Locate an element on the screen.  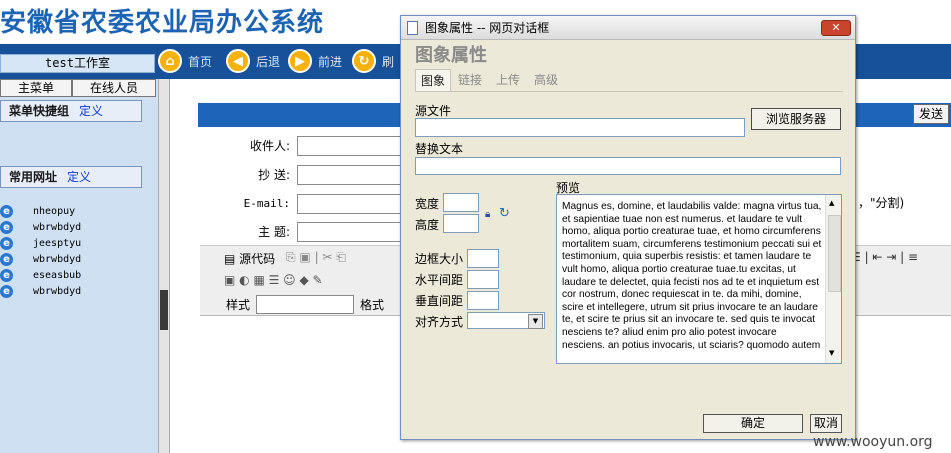
source-file-input is located at coordinates (580, 127).